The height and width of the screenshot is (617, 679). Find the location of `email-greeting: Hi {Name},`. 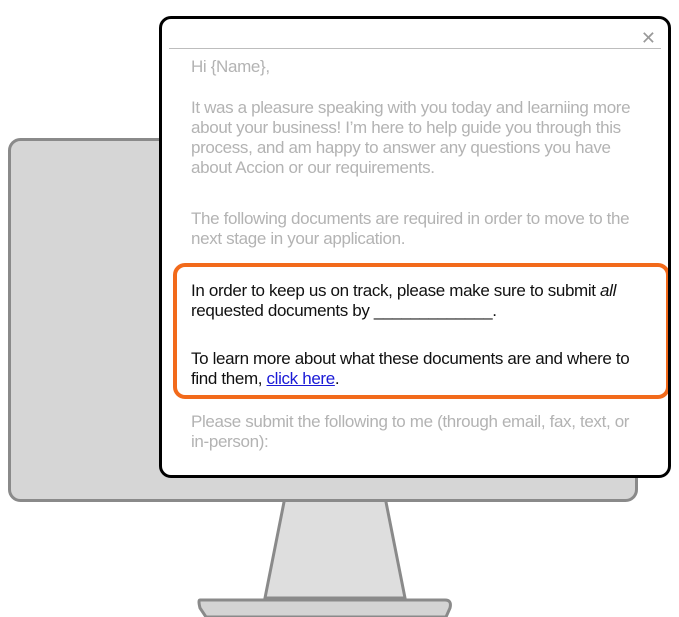

email-greeting: Hi {Name}, is located at coordinates (230, 66).